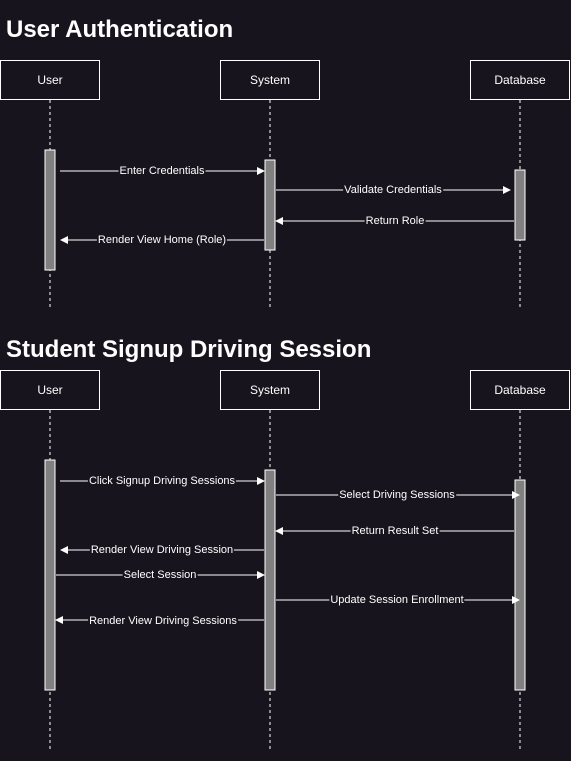  Describe the element at coordinates (162, 171) in the screenshot. I see `message-label: Enter Credentials` at that location.